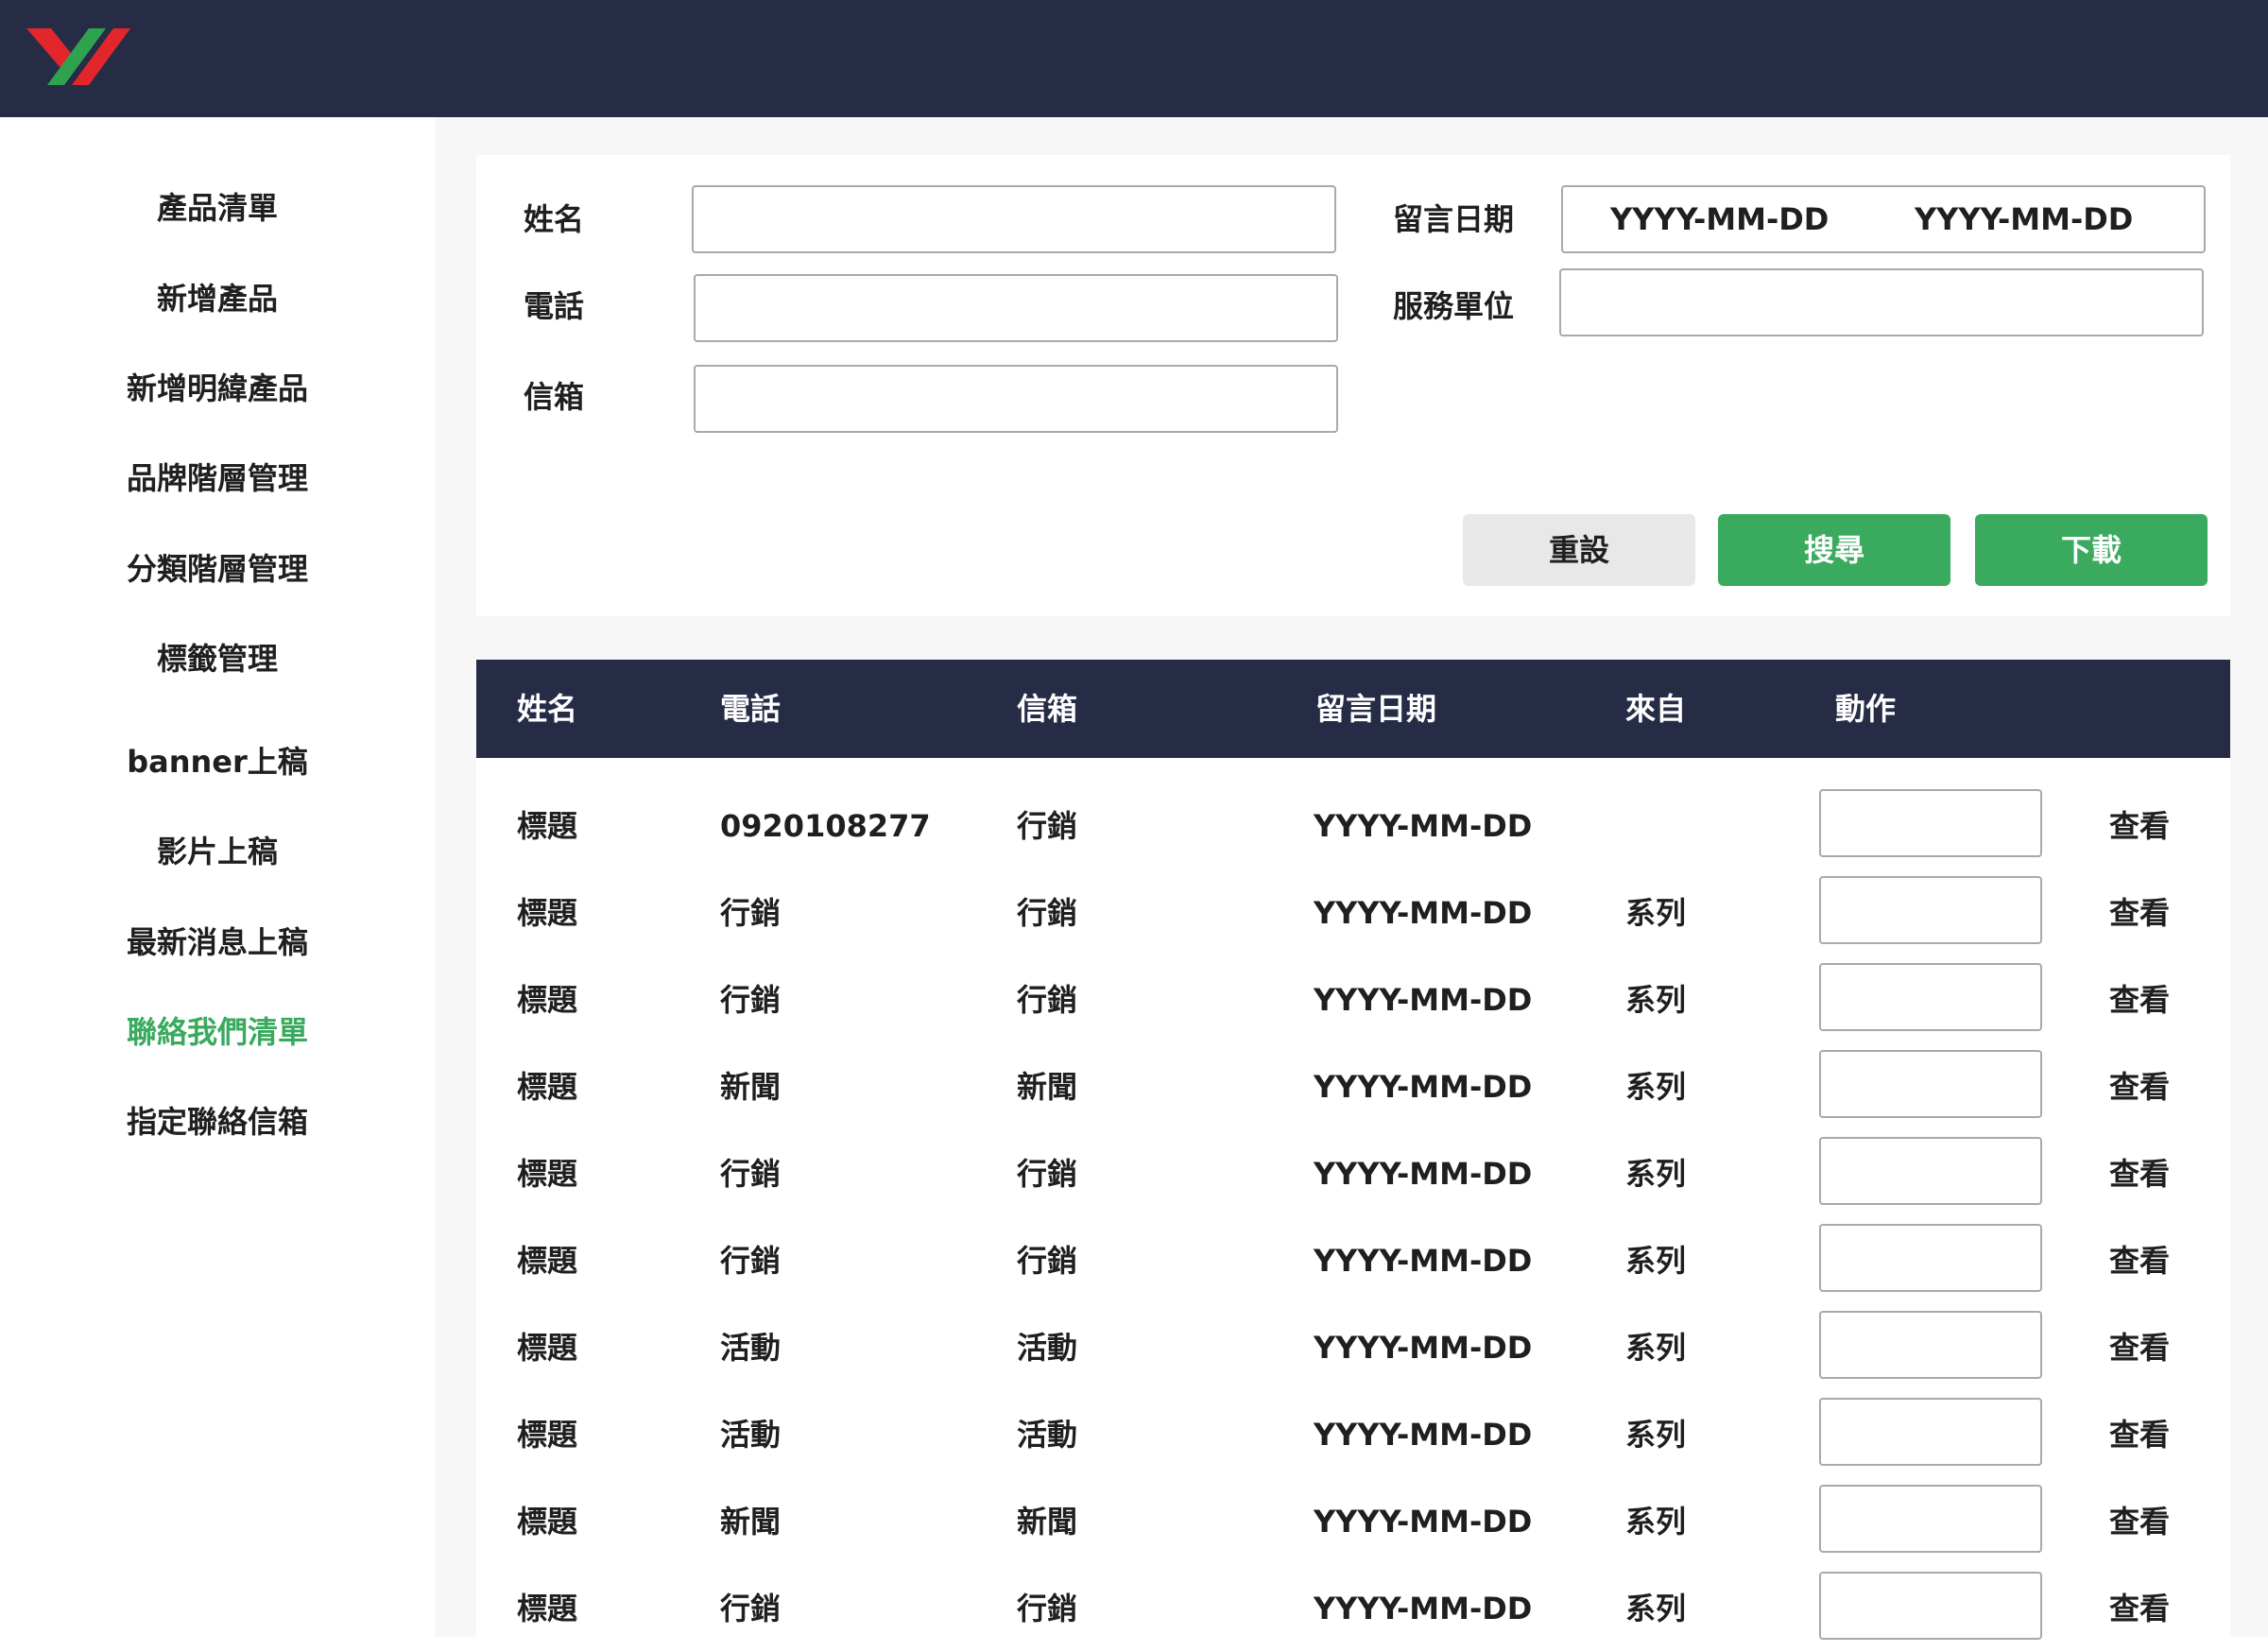 The width and height of the screenshot is (2268, 1652). What do you see at coordinates (1719, 219) in the screenshot?
I see `date-from-value: YYYY-MM-DD` at bounding box center [1719, 219].